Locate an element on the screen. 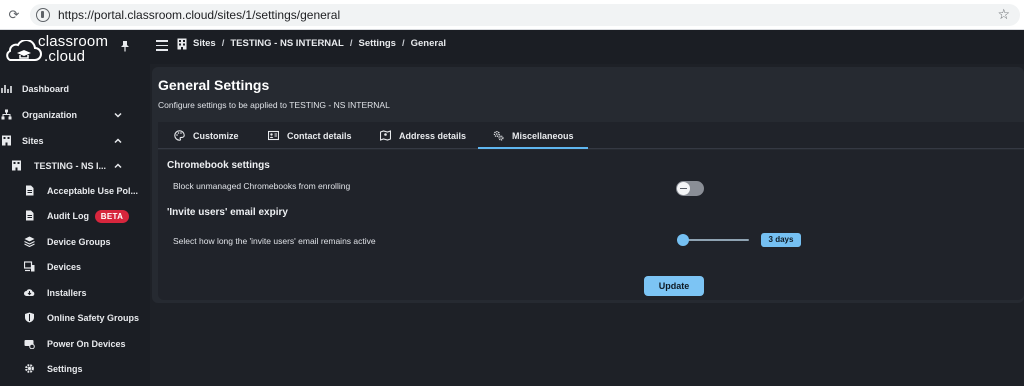  block-chromebooks-toggle is located at coordinates (690, 188).